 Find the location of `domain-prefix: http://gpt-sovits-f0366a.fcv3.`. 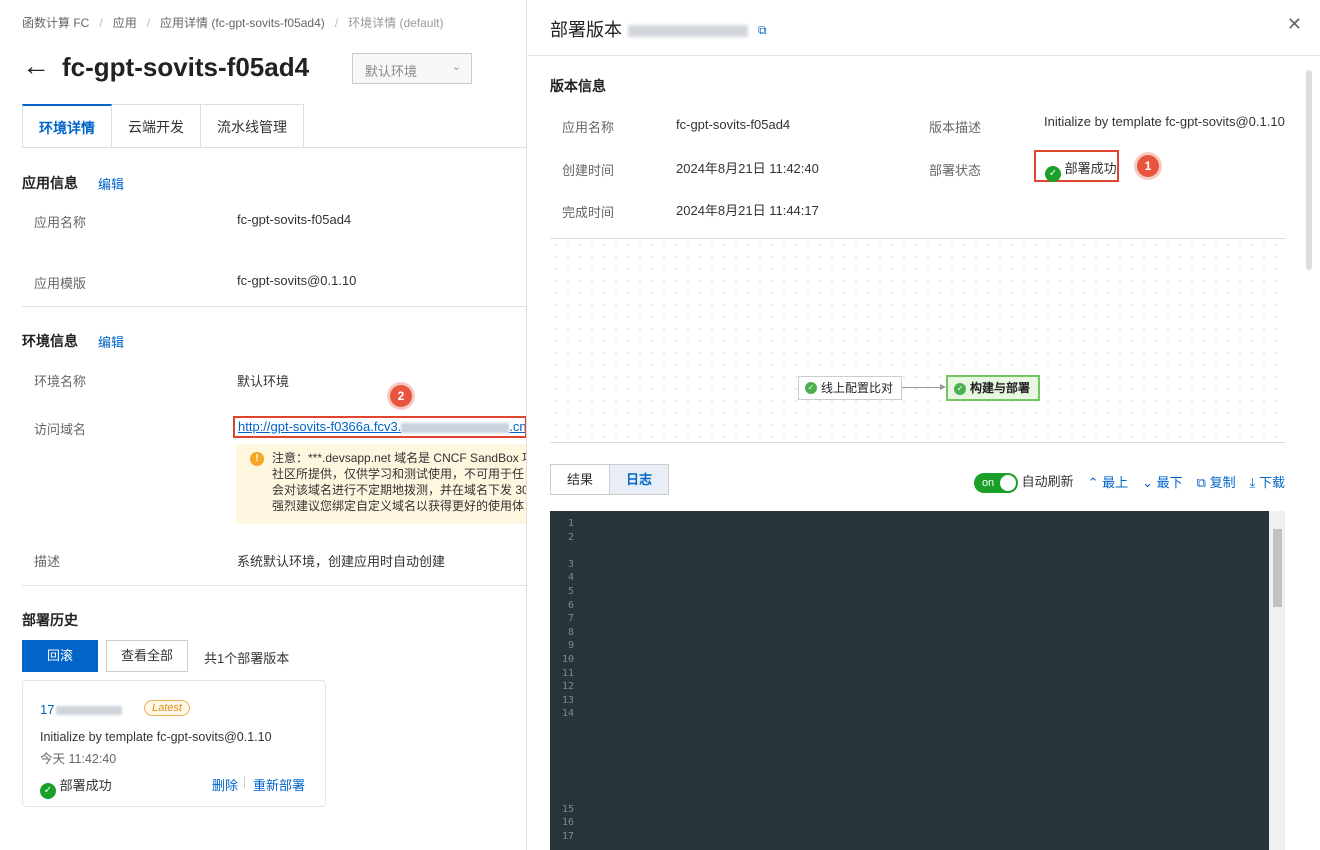

domain-prefix: http://gpt-sovits-f0366a.fcv3. is located at coordinates (320, 426).